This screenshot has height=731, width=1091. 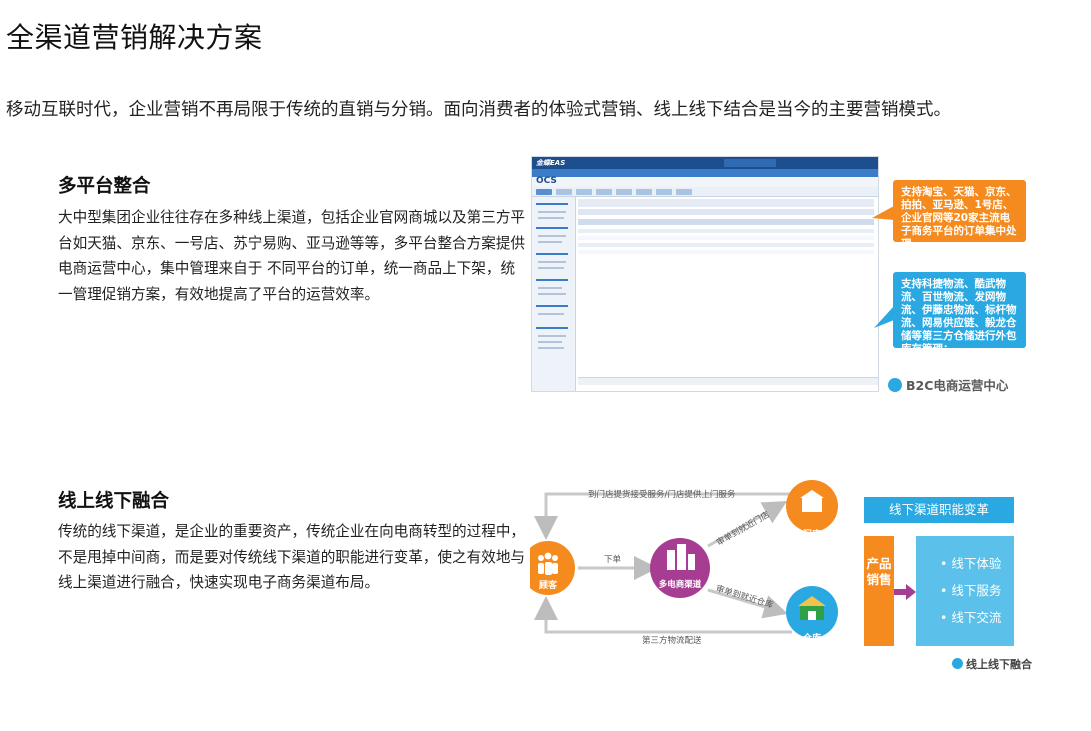 What do you see at coordinates (705, 182) in the screenshot?
I see `screenshot-header` at bounding box center [705, 182].